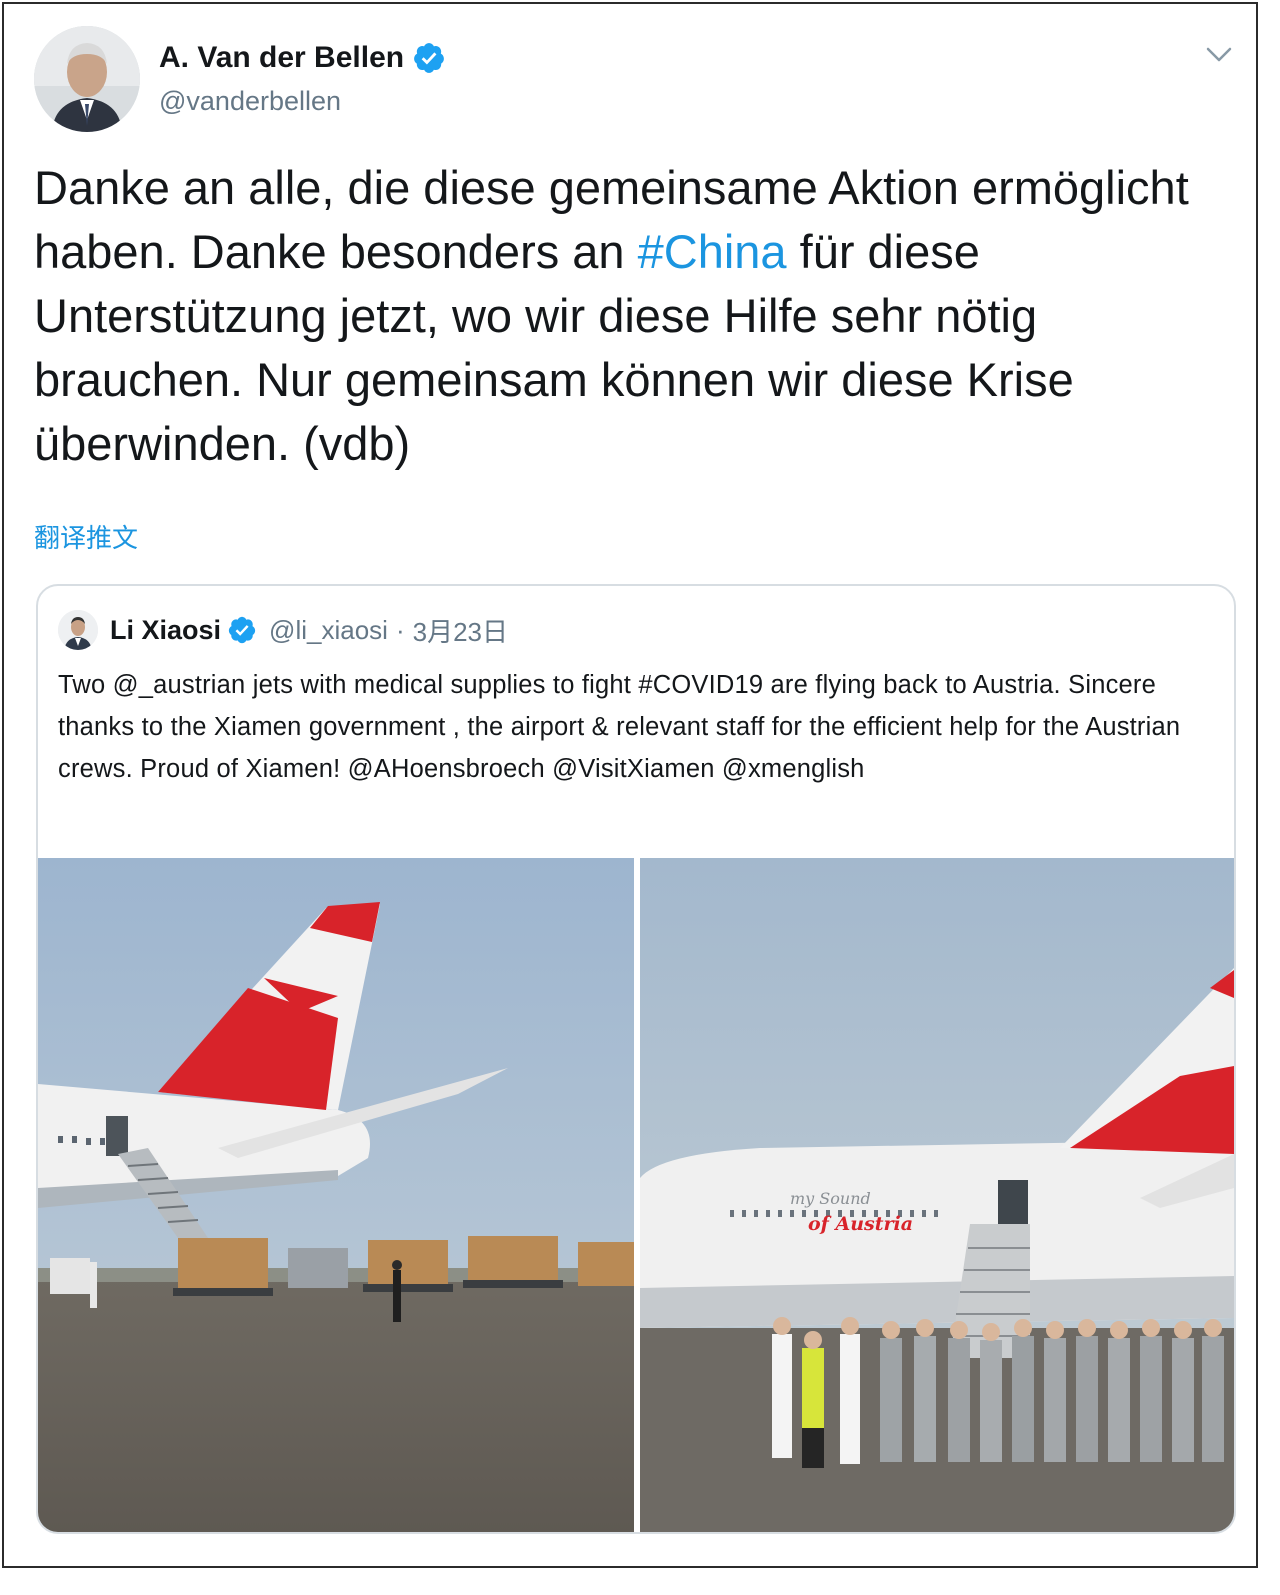  I want to click on quoted-date: 3月23日, so click(460, 631).